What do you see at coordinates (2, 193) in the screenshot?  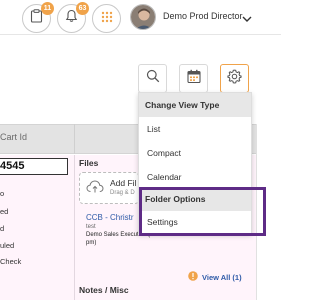 I see `row-text-fragment: o` at bounding box center [2, 193].